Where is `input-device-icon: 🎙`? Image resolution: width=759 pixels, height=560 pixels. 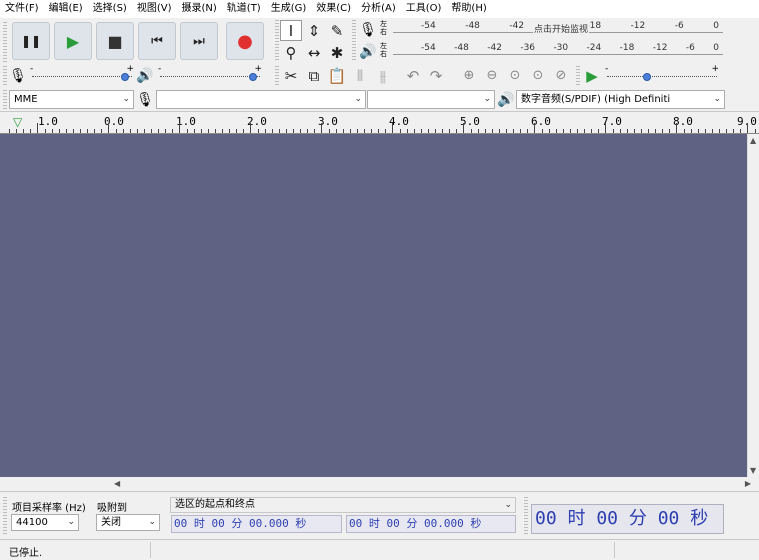 input-device-icon: 🎙 is located at coordinates (145, 100).